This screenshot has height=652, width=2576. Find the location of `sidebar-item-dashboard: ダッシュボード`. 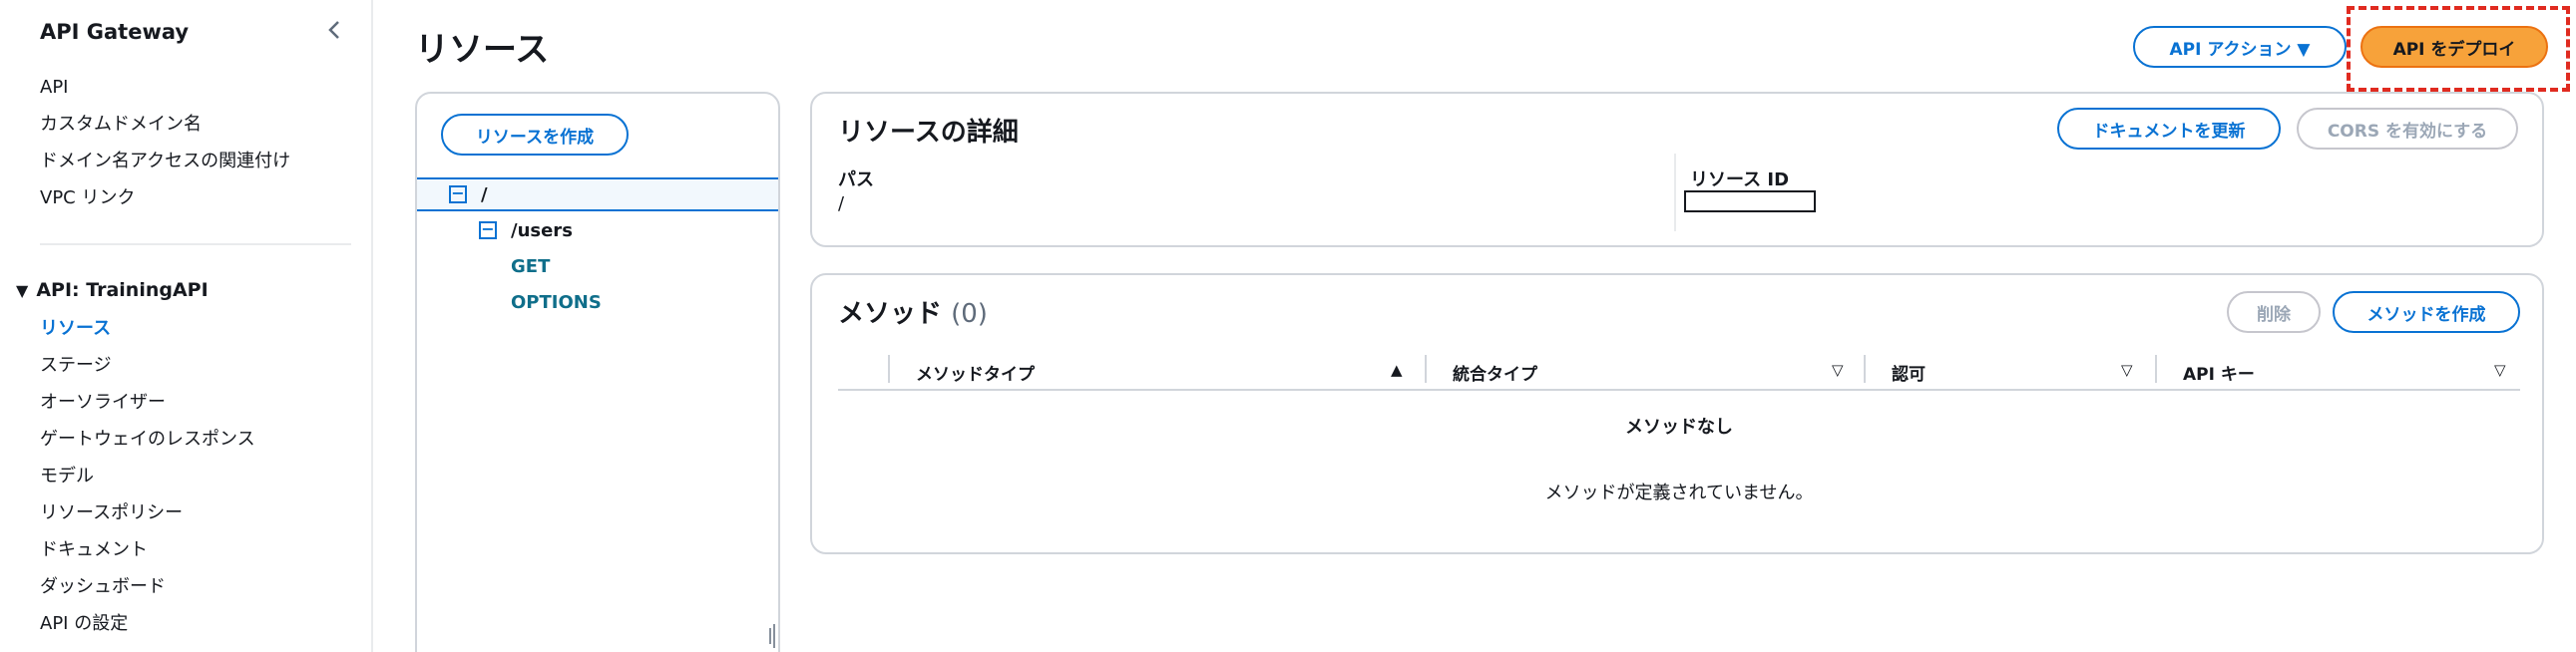

sidebar-item-dashboard: ダッシュボード is located at coordinates (147, 586).